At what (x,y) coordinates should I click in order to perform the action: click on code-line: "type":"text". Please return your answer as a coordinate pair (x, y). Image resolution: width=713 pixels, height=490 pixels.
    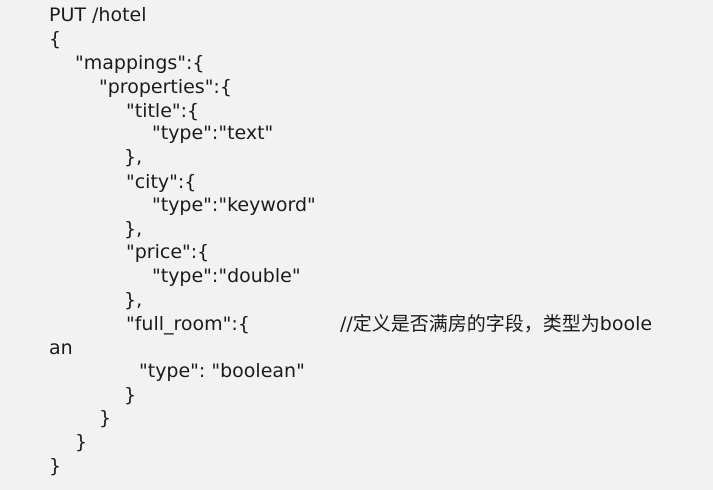
    Looking at the image, I should click on (213, 133).